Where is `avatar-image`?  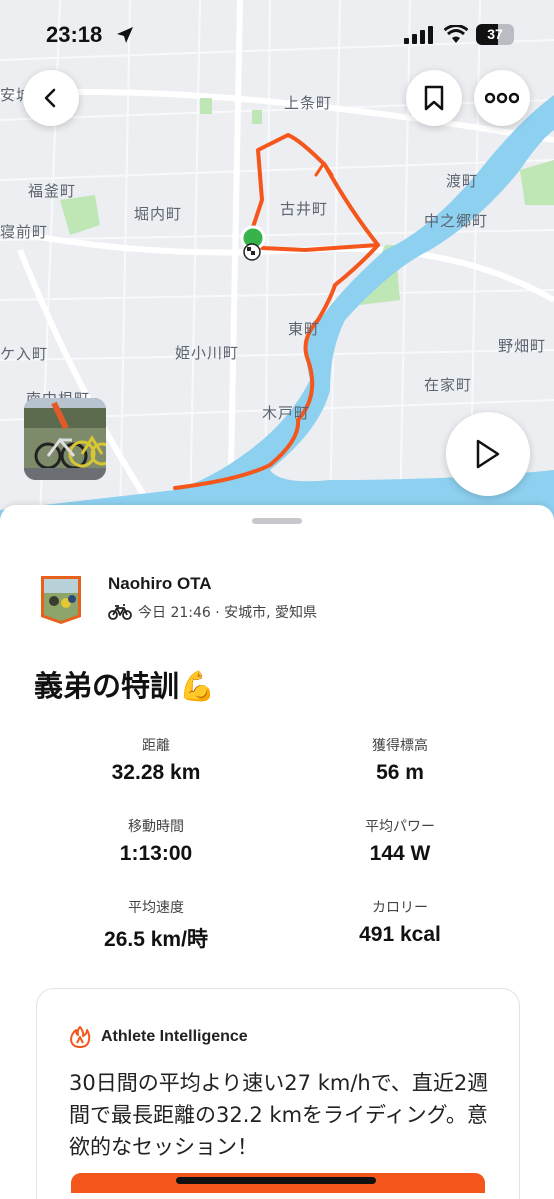
avatar-image is located at coordinates (61, 600).